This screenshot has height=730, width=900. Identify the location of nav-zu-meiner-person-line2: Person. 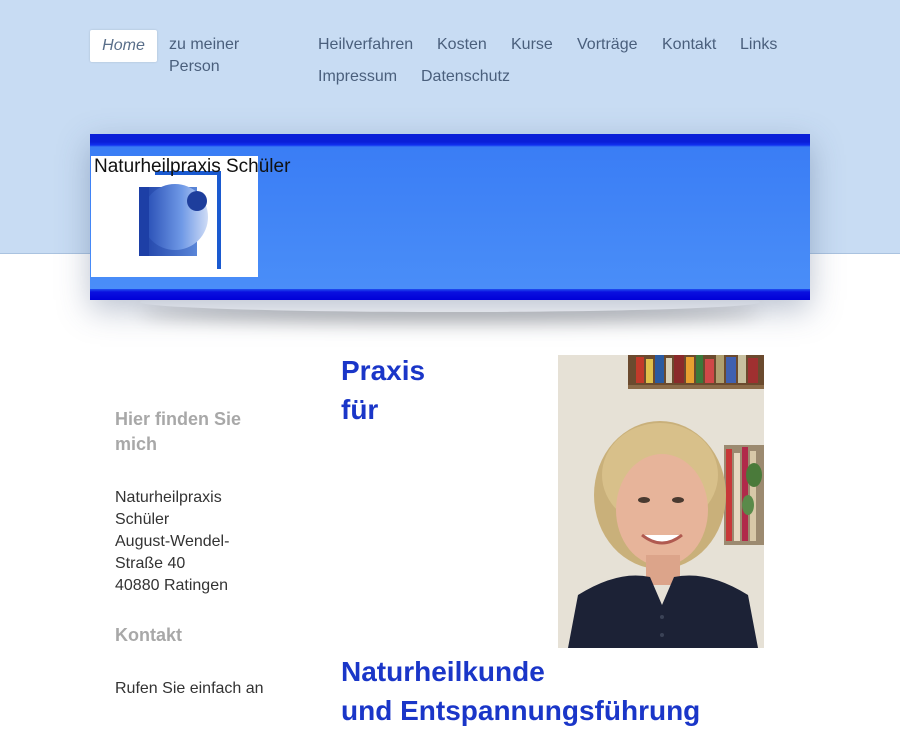
(194, 66).